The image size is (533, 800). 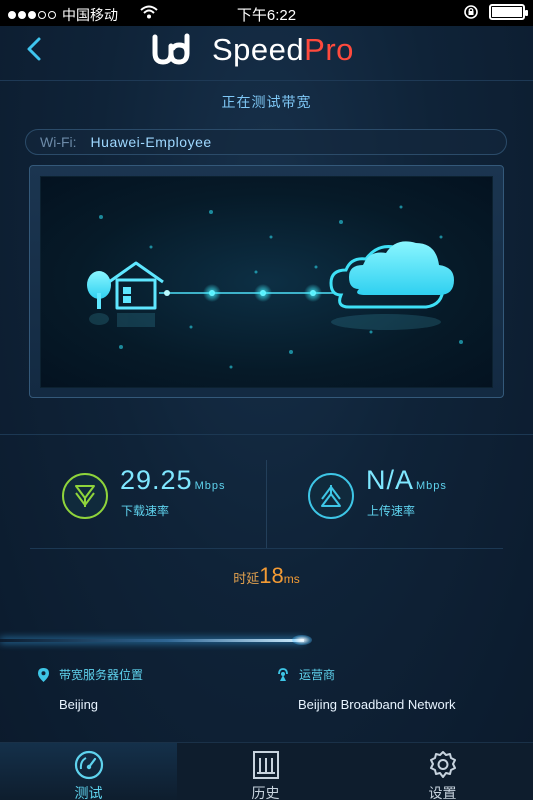 I want to click on tab-test-label: 测试, so click(x=88, y=792).